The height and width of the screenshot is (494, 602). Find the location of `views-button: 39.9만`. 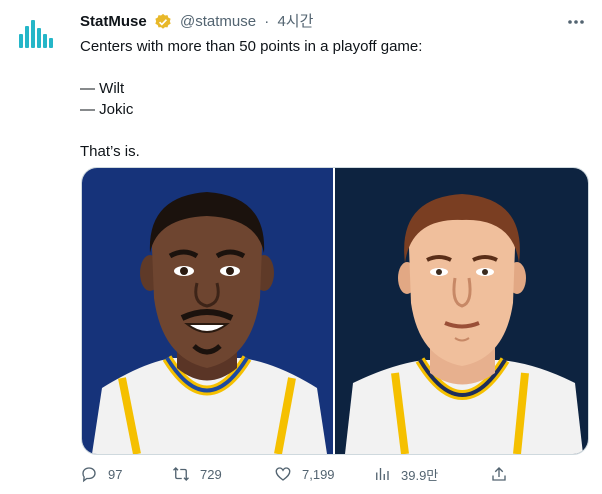

views-button: 39.9만 is located at coordinates (405, 474).